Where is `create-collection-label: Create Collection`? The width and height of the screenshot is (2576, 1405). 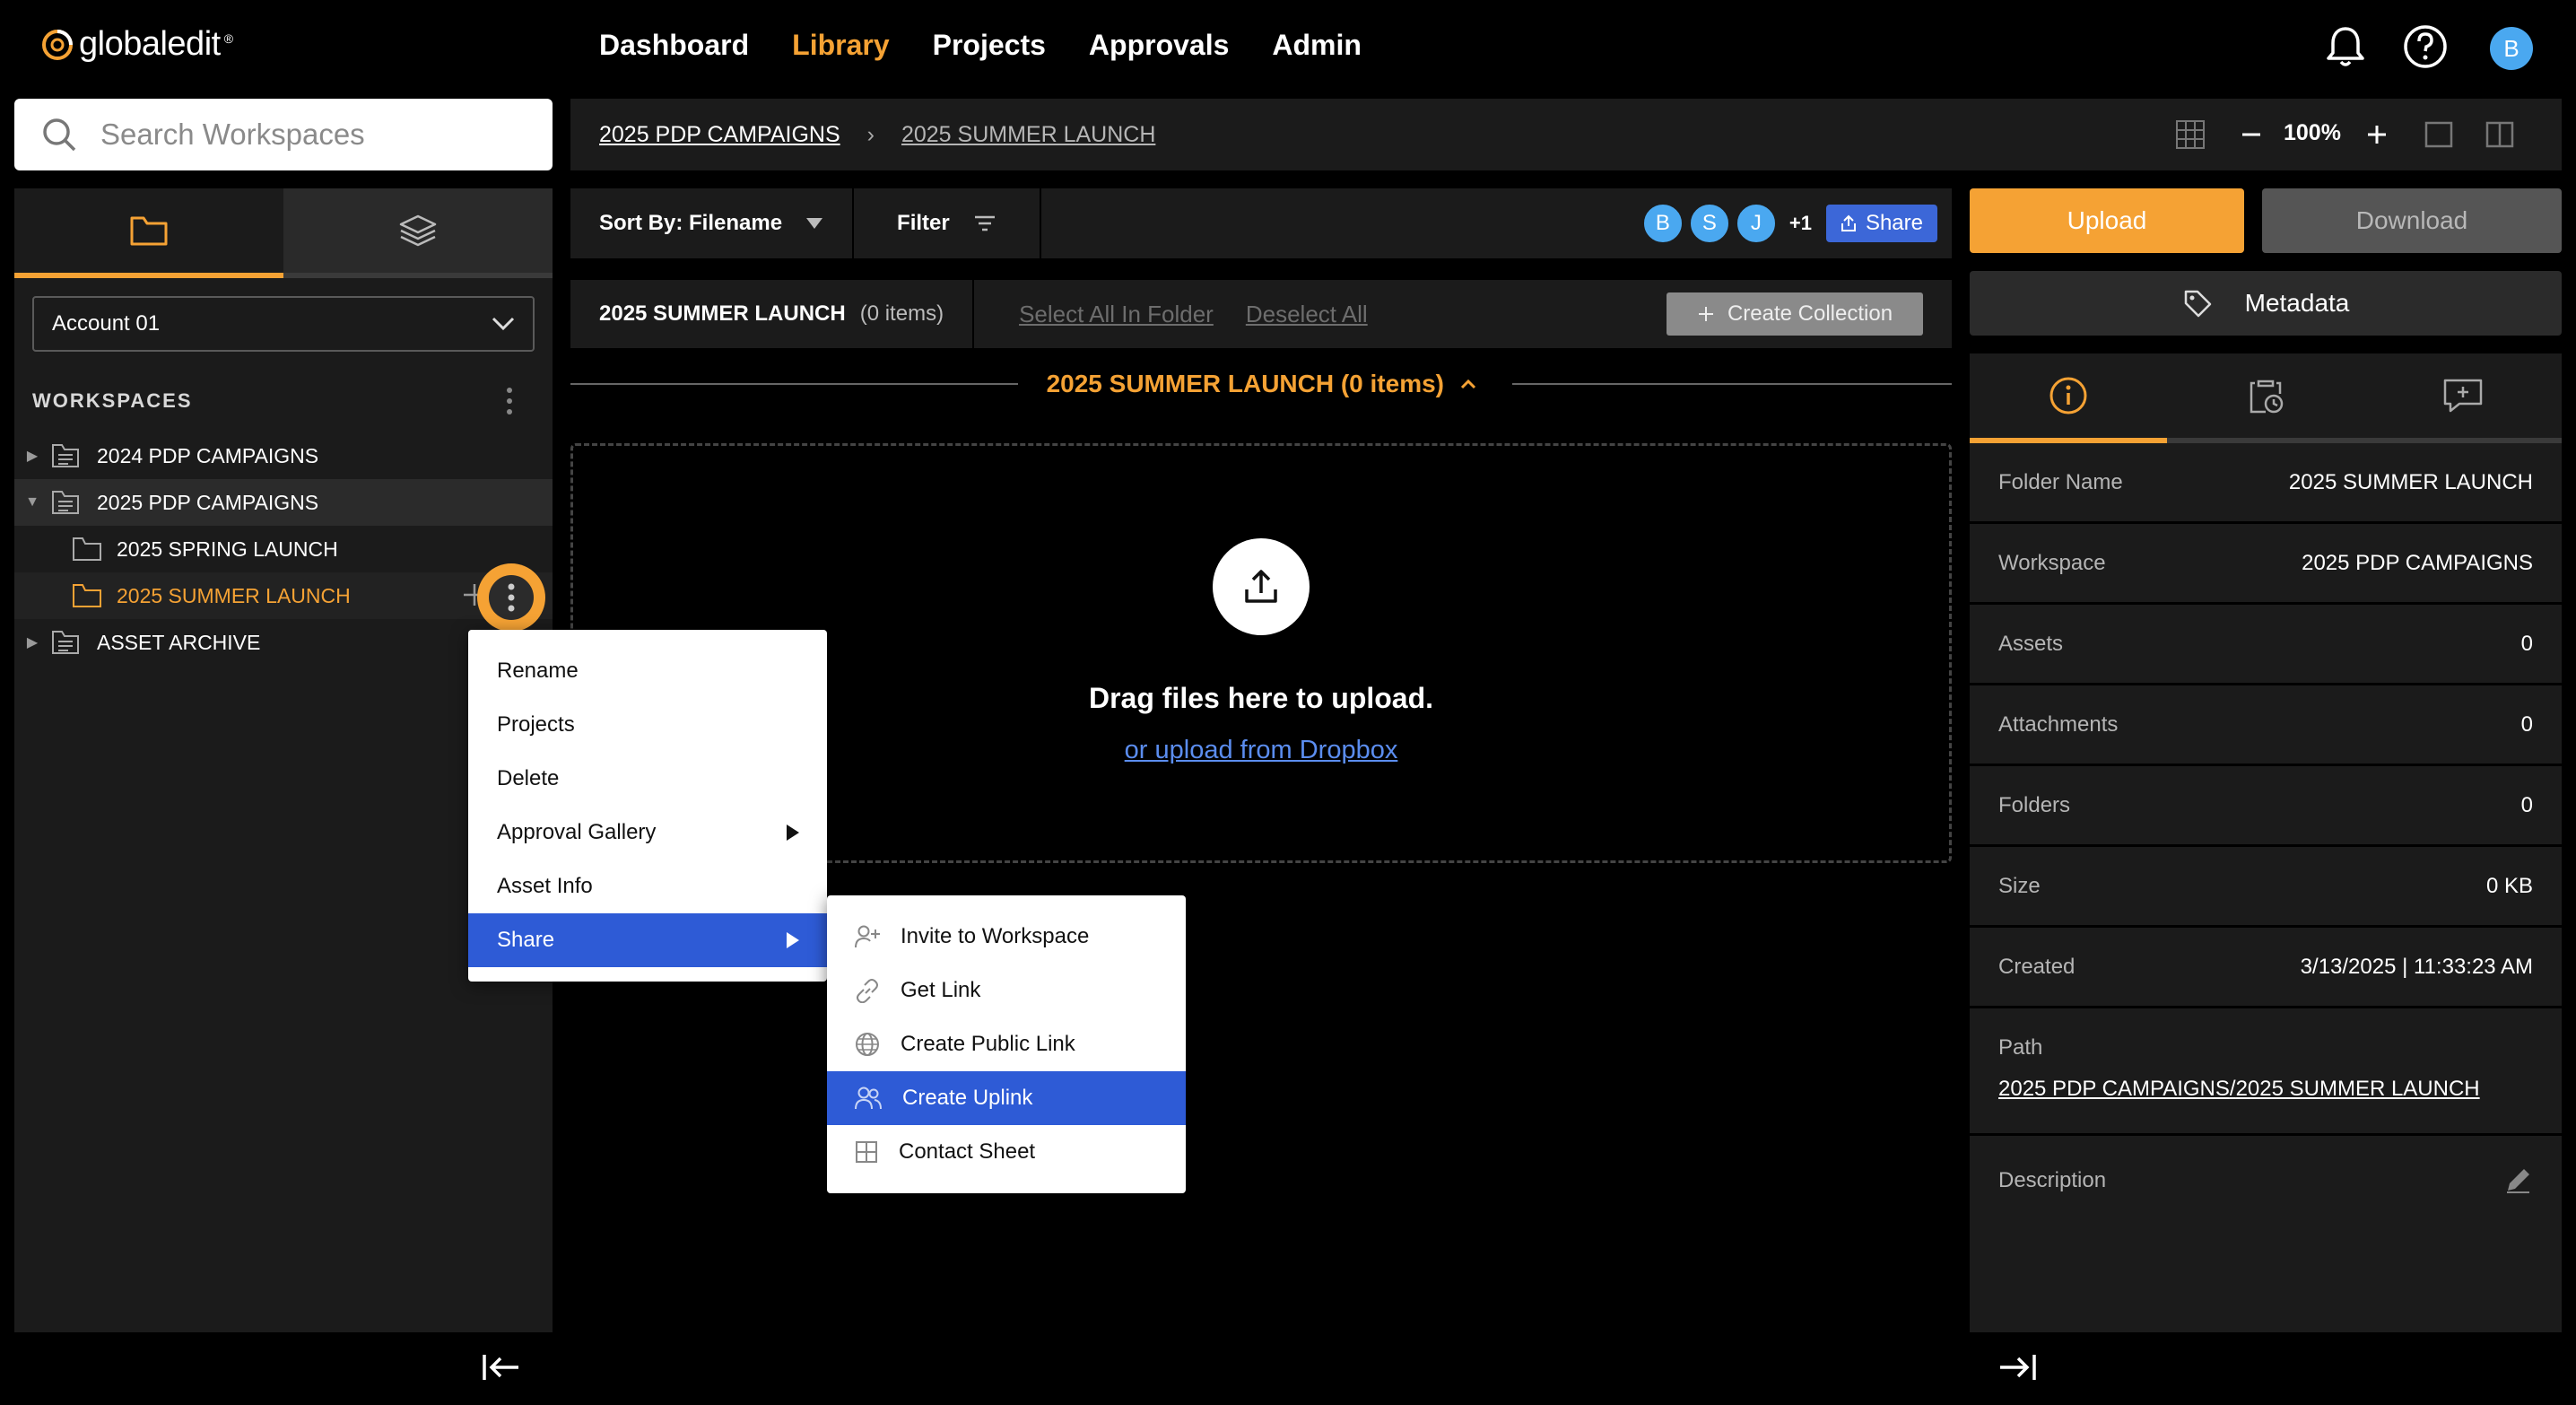
create-collection-label: Create Collection is located at coordinates (1810, 313).